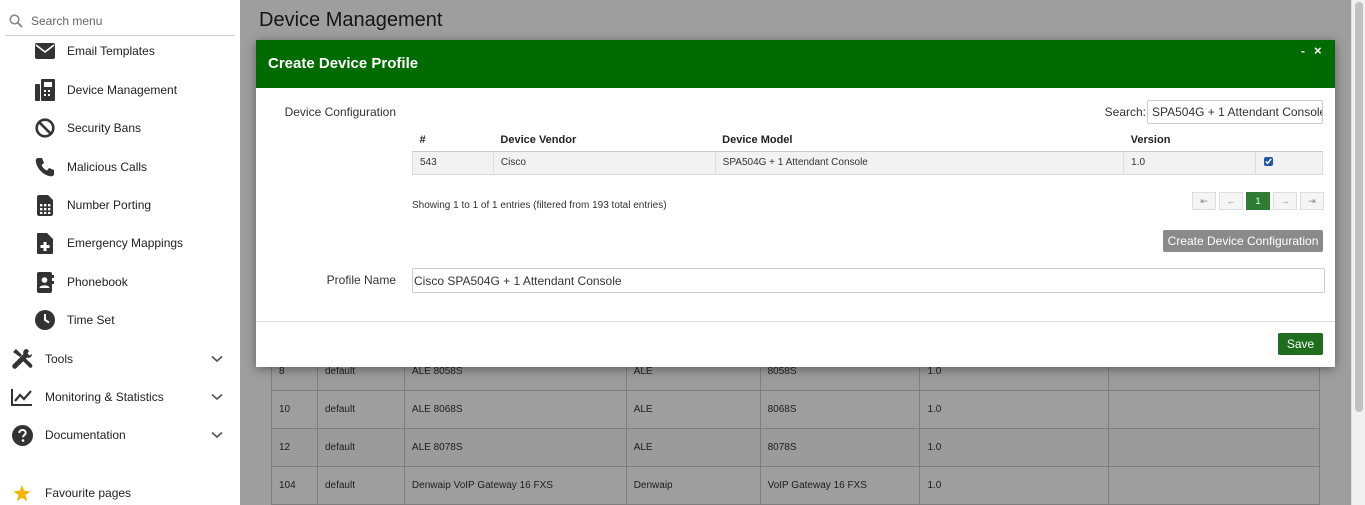  Describe the element at coordinates (1125, 112) in the screenshot. I see `search-label: Search:` at that location.